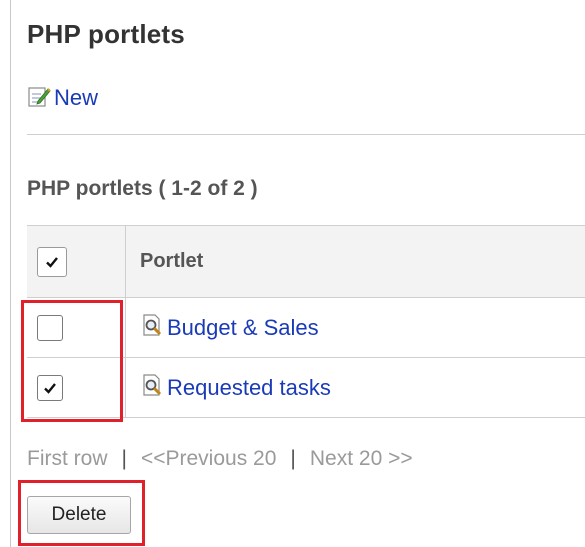  Describe the element at coordinates (106, 34) in the screenshot. I see `page-title: PHP portlets` at that location.